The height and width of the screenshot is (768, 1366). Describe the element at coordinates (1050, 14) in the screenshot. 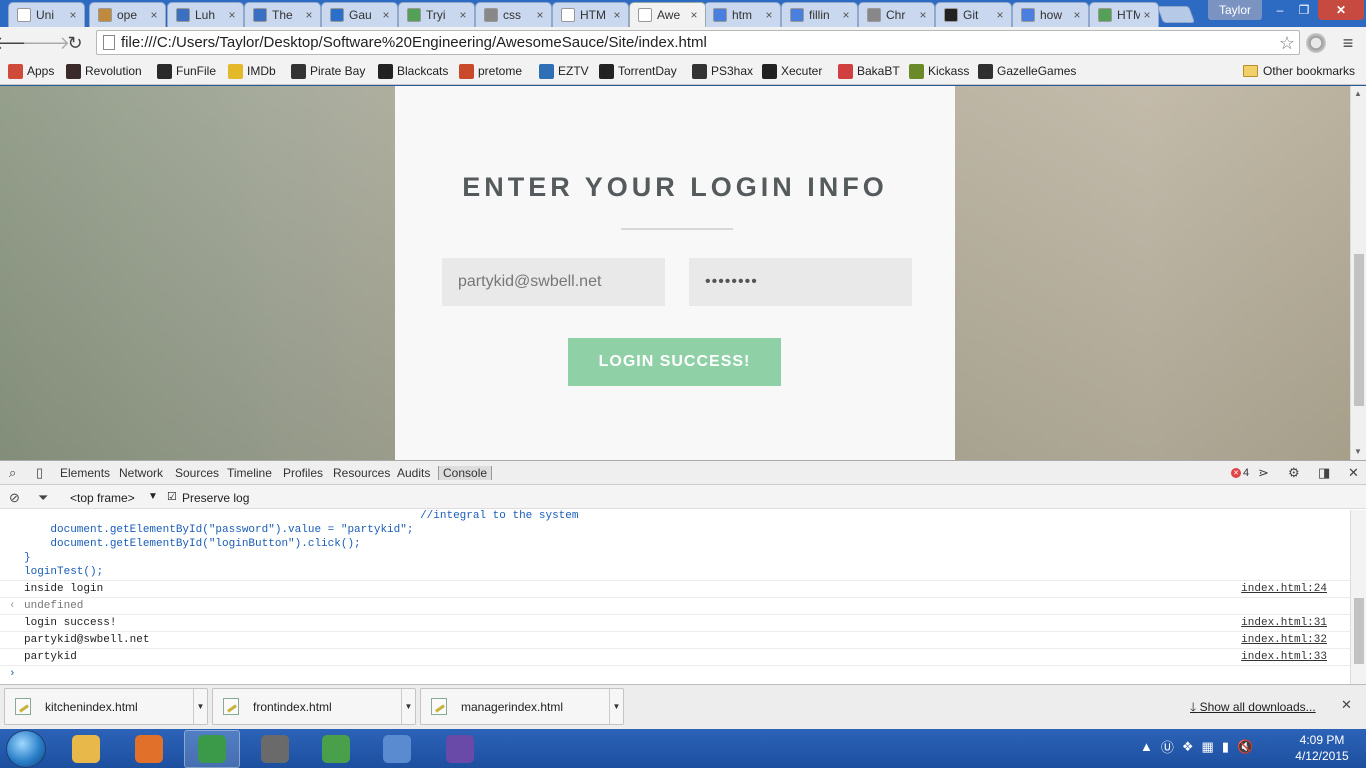

I see `browser-tab: how ×` at that location.